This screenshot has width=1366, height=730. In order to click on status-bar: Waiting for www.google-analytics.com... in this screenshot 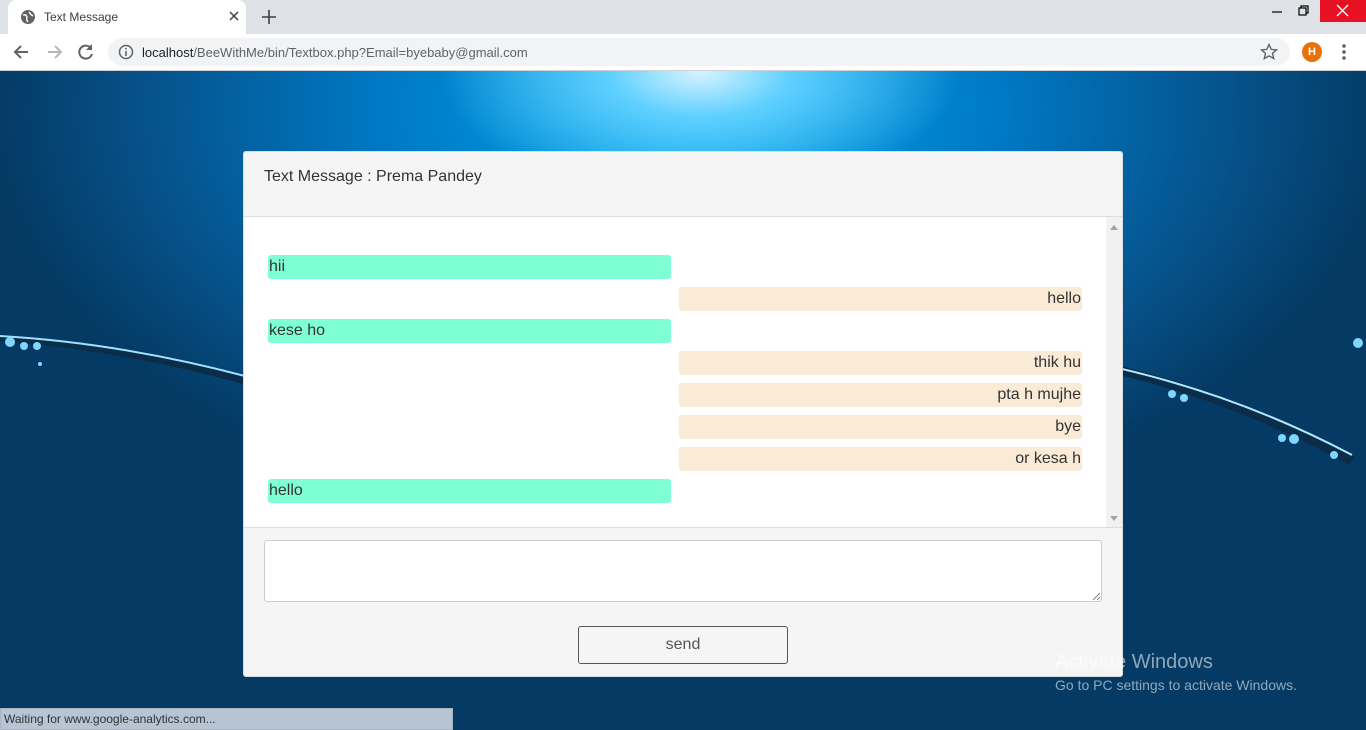, I will do `click(226, 719)`.